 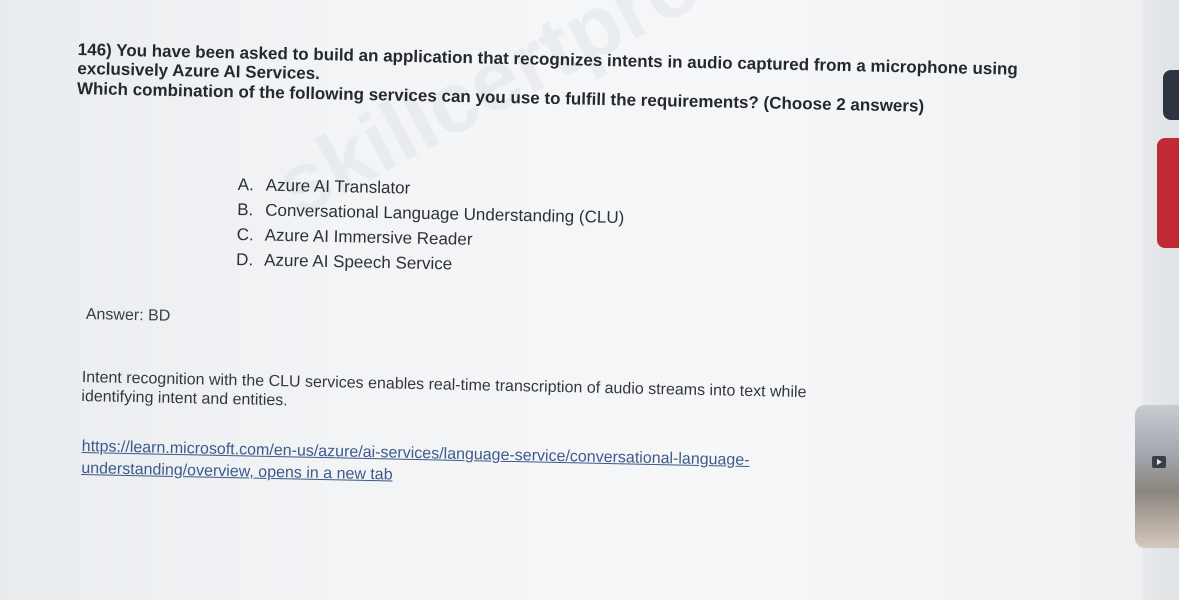 I want to click on option-letter: D., so click(x=244, y=259).